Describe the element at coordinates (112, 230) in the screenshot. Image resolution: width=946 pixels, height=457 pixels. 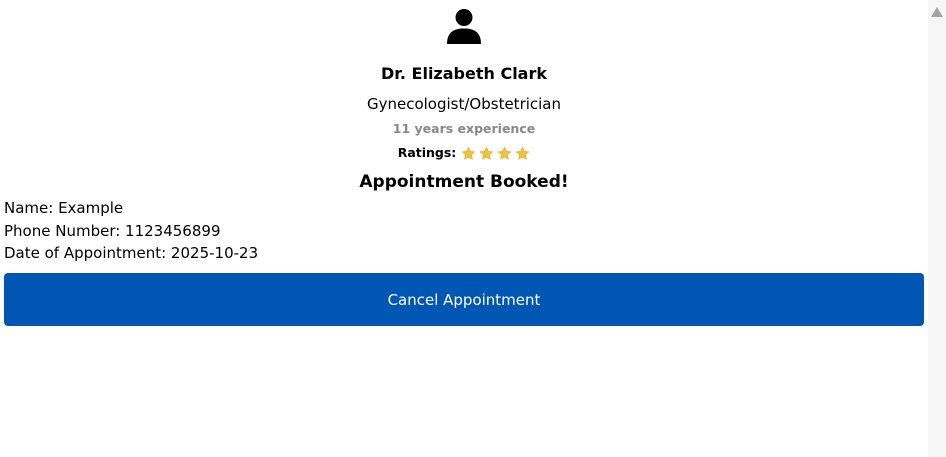
I see `patient-phone: Phone Number: 1123456899` at that location.